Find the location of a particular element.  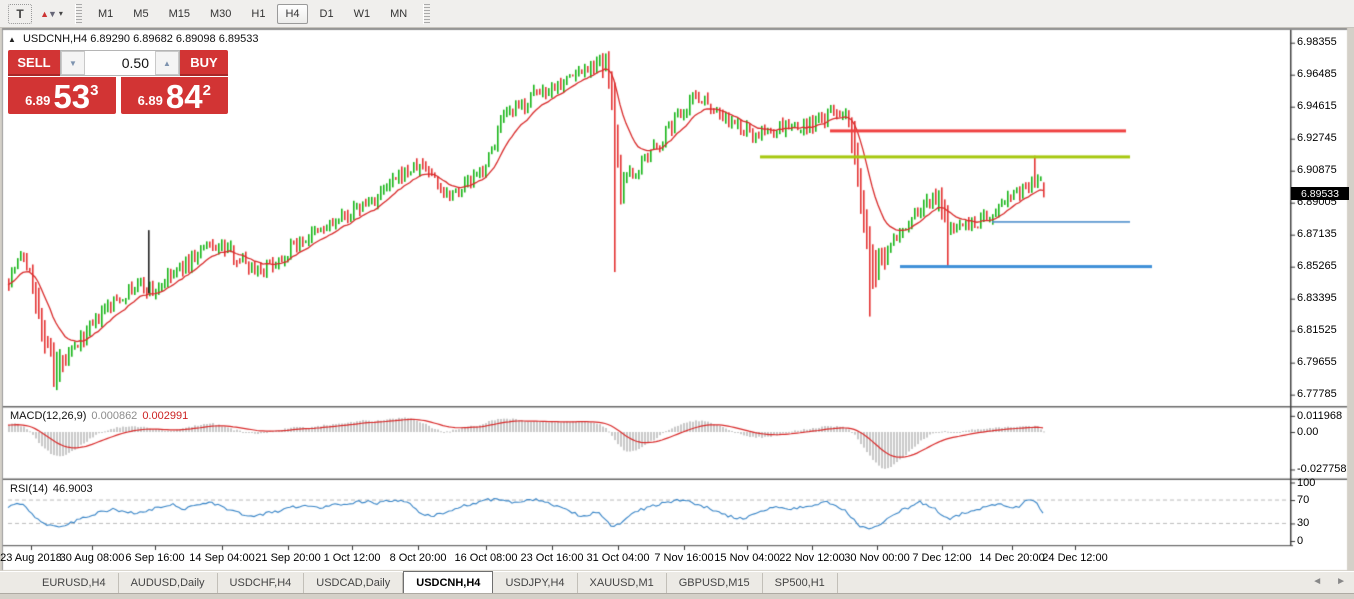

date-tick-label: 23 Aug 2018 is located at coordinates (31, 558).